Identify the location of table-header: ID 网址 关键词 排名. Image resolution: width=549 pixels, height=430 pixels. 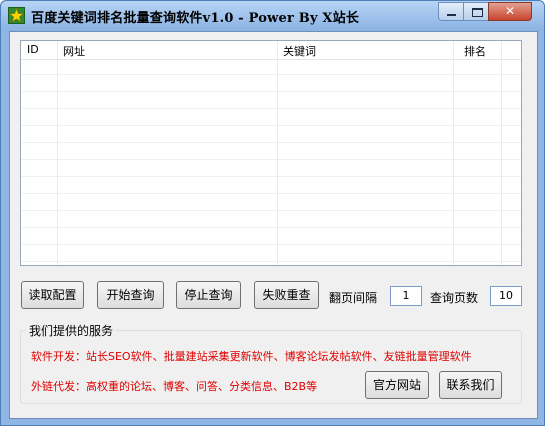
(271, 50).